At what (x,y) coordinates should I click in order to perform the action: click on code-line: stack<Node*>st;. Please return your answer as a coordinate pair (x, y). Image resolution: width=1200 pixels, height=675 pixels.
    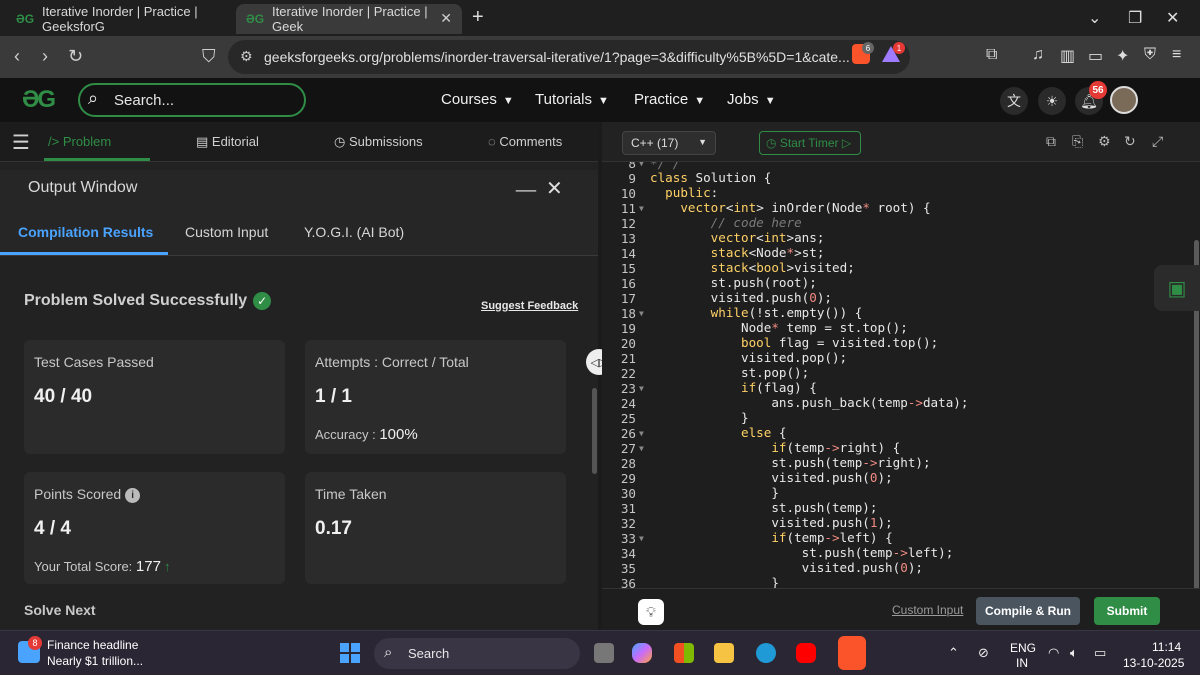
    Looking at the image, I should click on (767, 252).